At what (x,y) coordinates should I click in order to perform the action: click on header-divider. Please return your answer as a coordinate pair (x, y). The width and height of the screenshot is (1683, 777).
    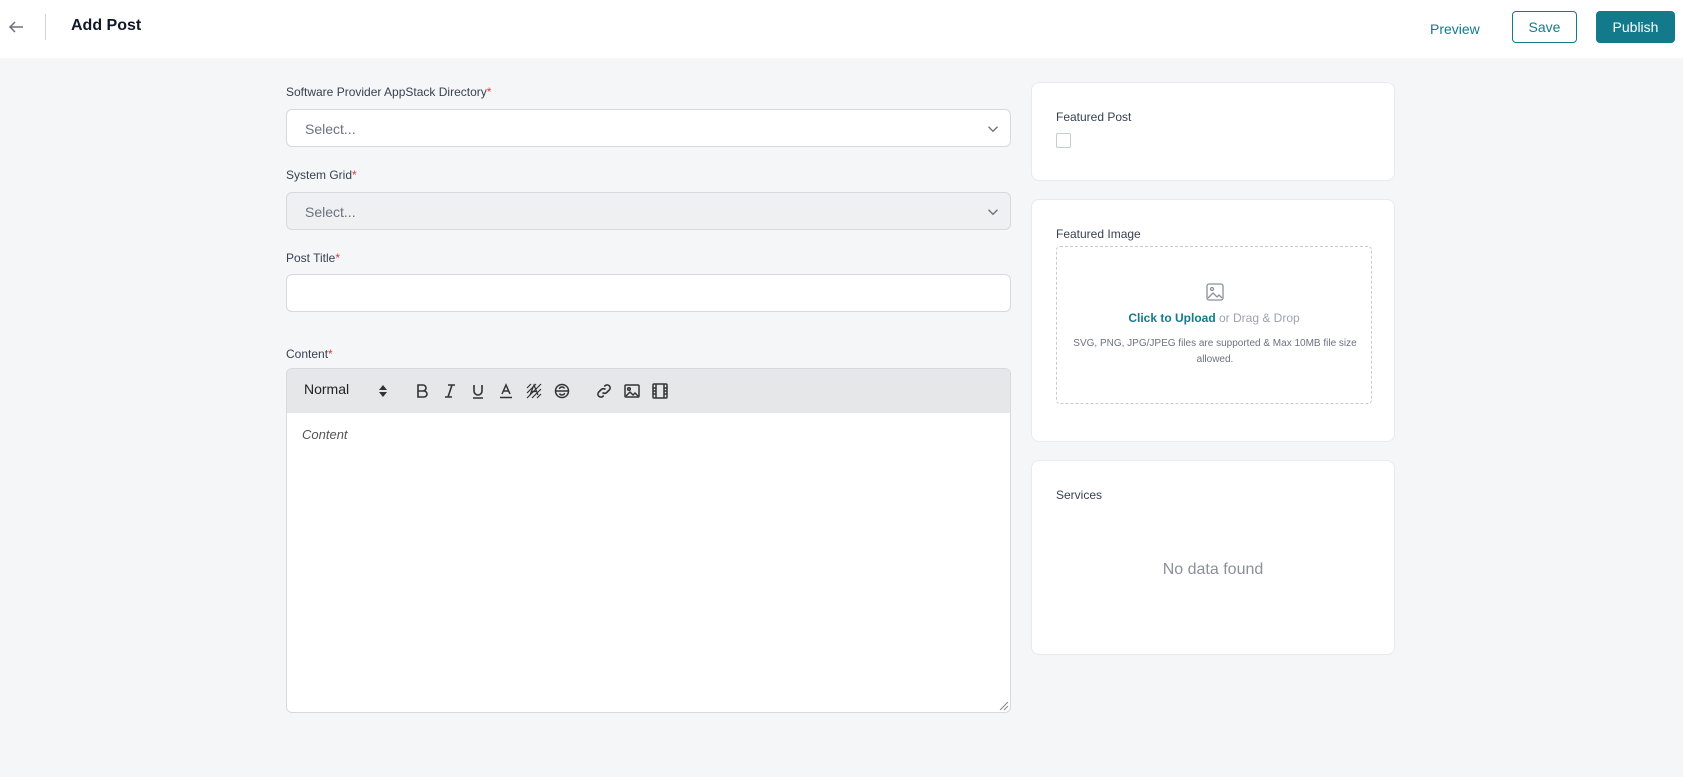
    Looking at the image, I should click on (45, 27).